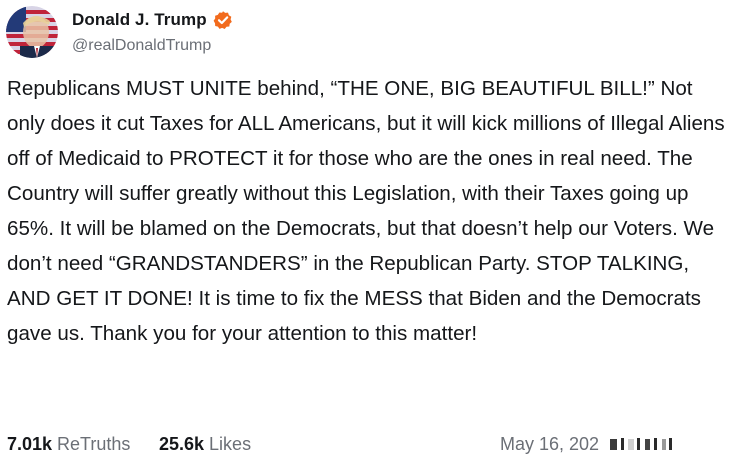 Image resolution: width=740 pixels, height=459 pixels. Describe the element at coordinates (30, 444) in the screenshot. I see `retruths-count: 7.01k` at that location.